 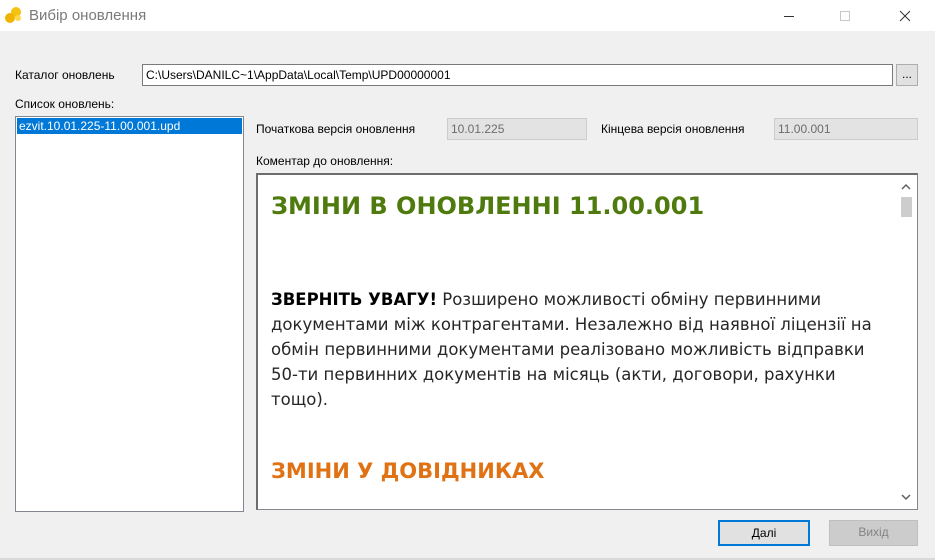 What do you see at coordinates (129, 126) in the screenshot?
I see `list-item: ezvit.10.01.225-11.00.001.upd` at bounding box center [129, 126].